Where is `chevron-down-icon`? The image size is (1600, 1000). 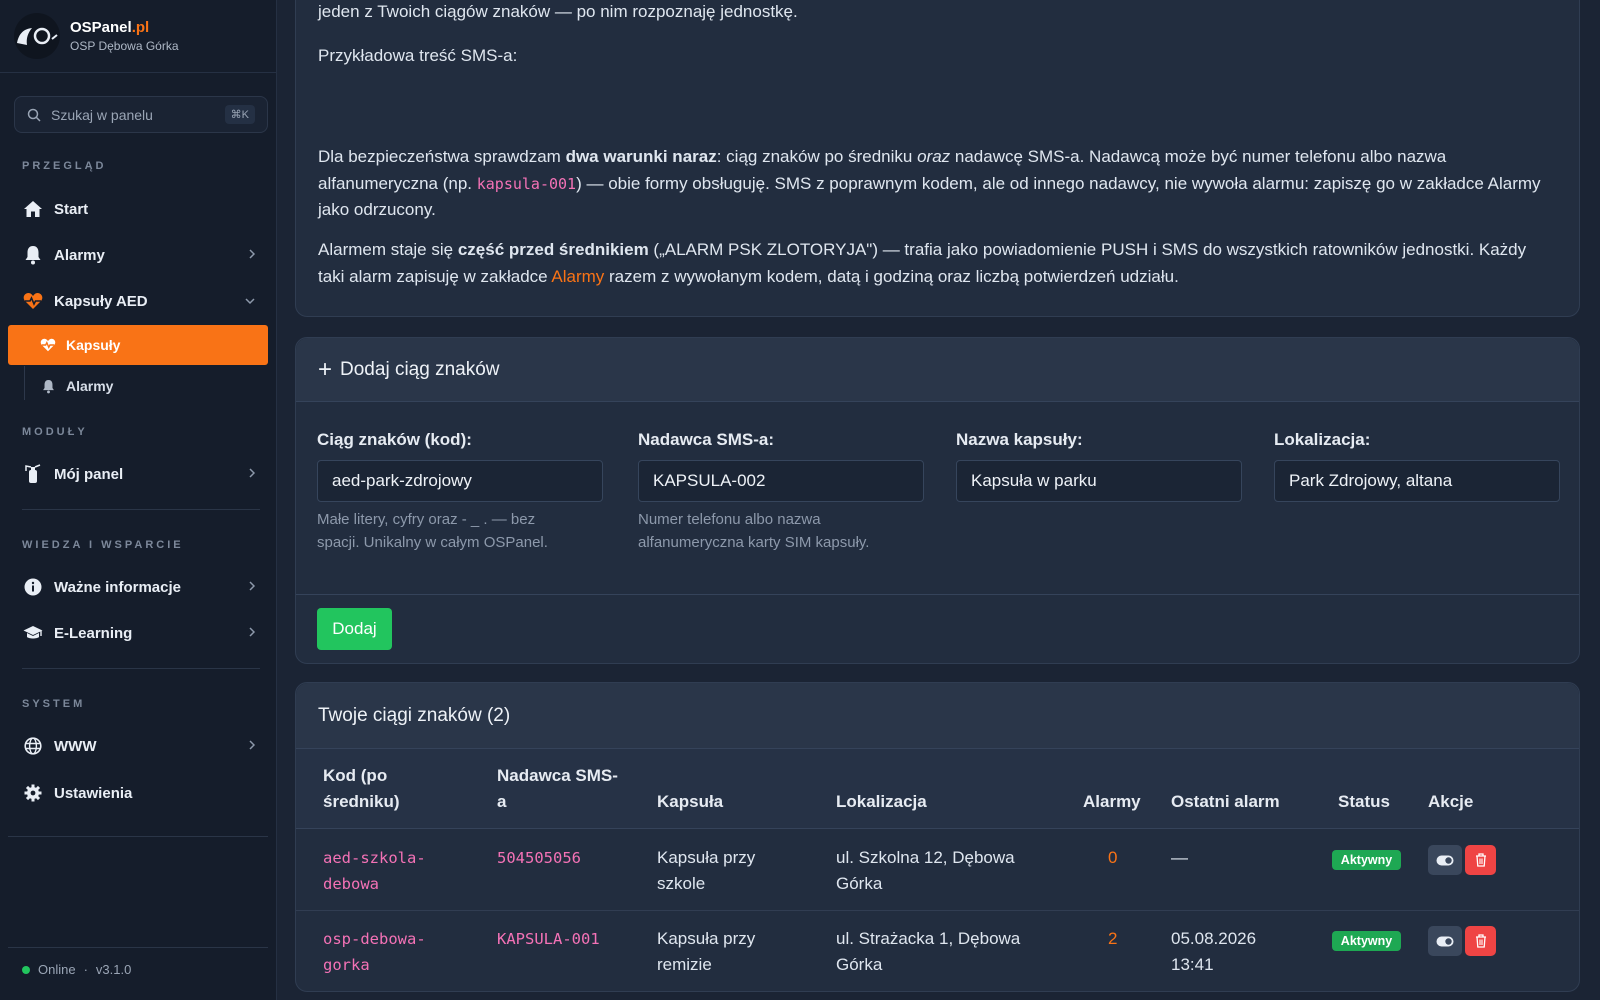
chevron-down-icon is located at coordinates (250, 301).